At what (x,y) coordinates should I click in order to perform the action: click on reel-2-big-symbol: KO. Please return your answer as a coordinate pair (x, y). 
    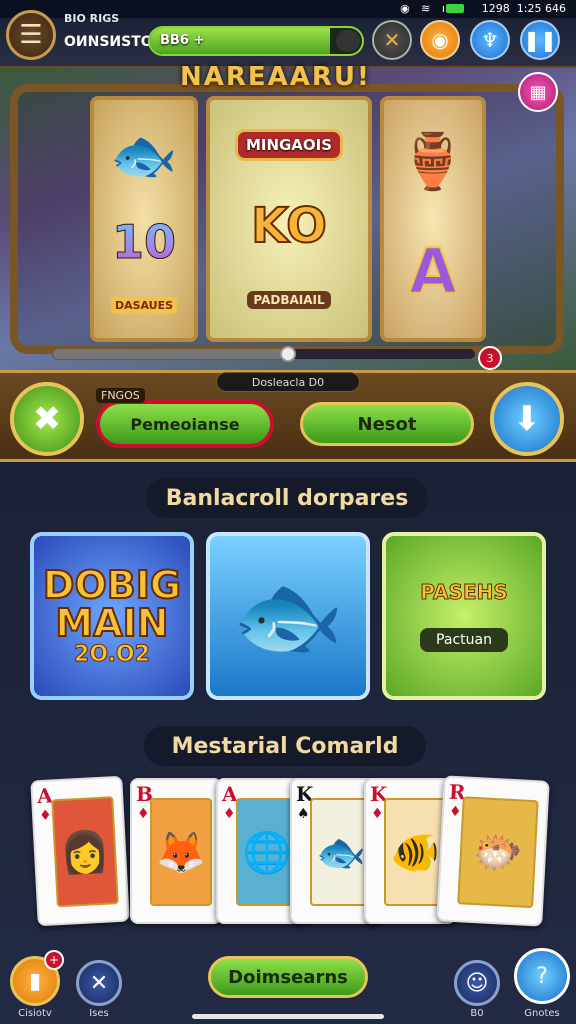
    Looking at the image, I should click on (289, 226).